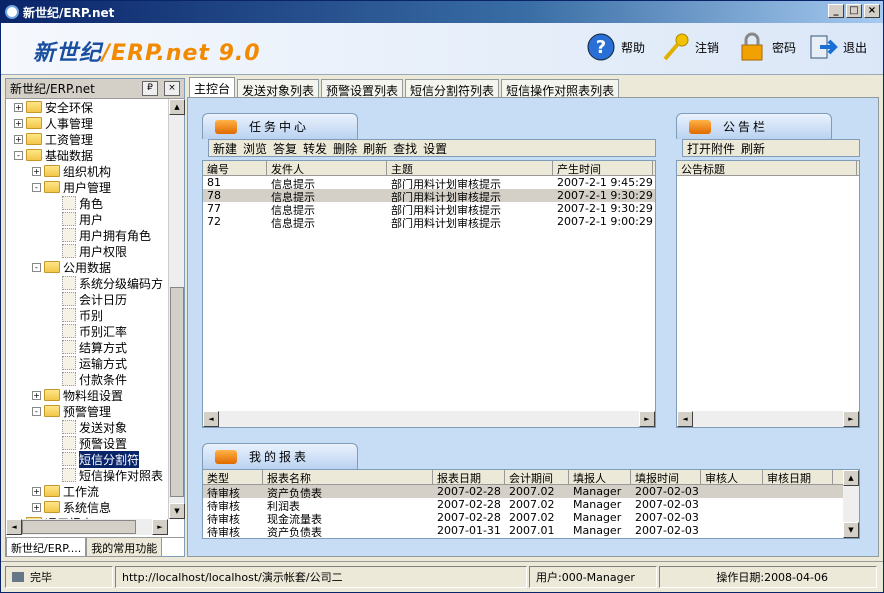 The height and width of the screenshot is (593, 884). Describe the element at coordinates (836, 11) in the screenshot. I see `minimize-button: _` at that location.